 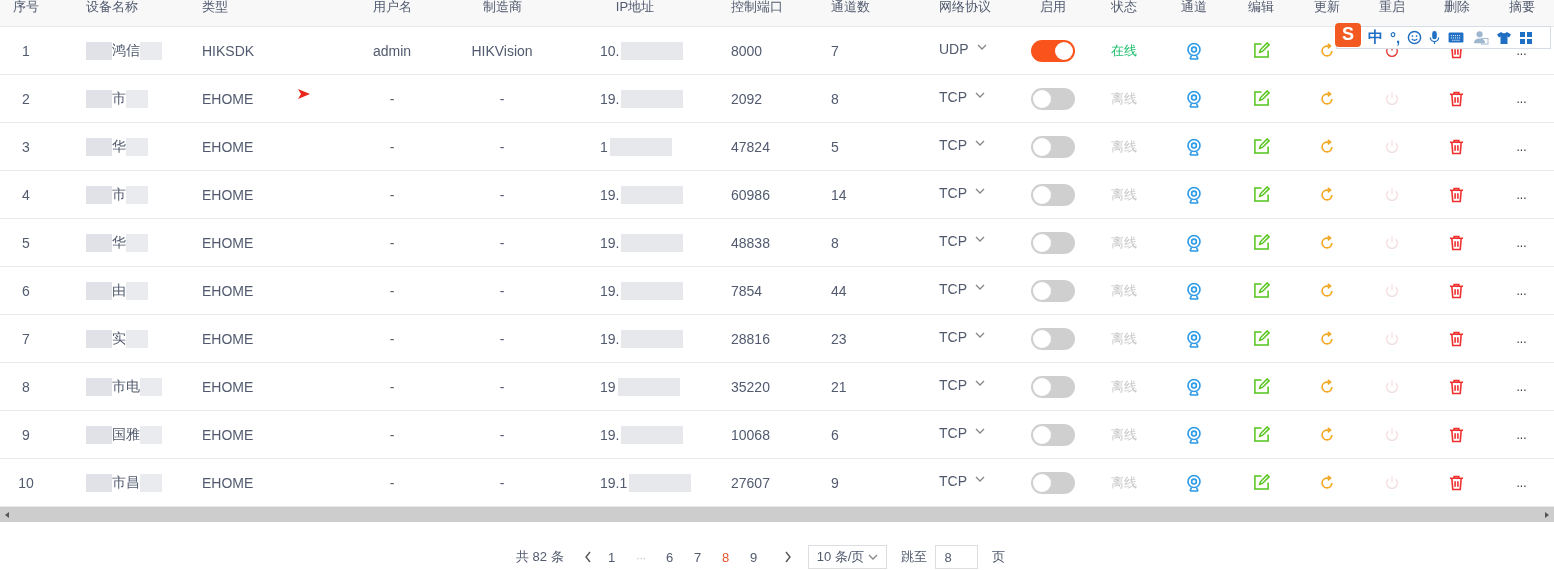 I want to click on previous-page-icon, so click(x=587, y=557).